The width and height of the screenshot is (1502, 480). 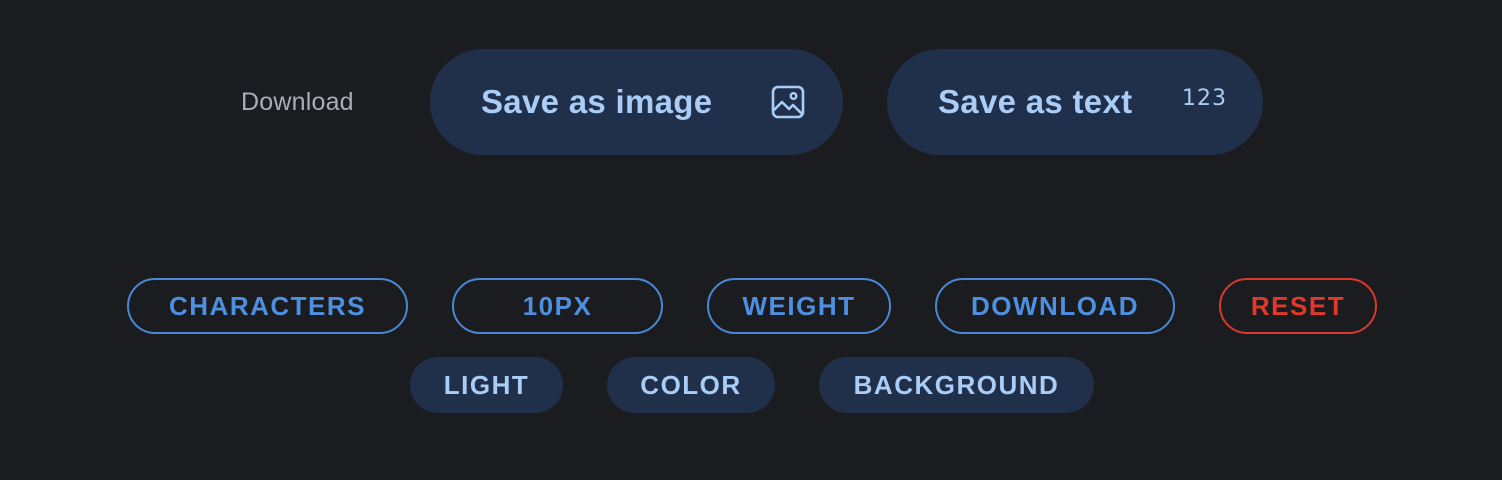 What do you see at coordinates (956, 385) in the screenshot?
I see `chip-background: BACKGROUND` at bounding box center [956, 385].